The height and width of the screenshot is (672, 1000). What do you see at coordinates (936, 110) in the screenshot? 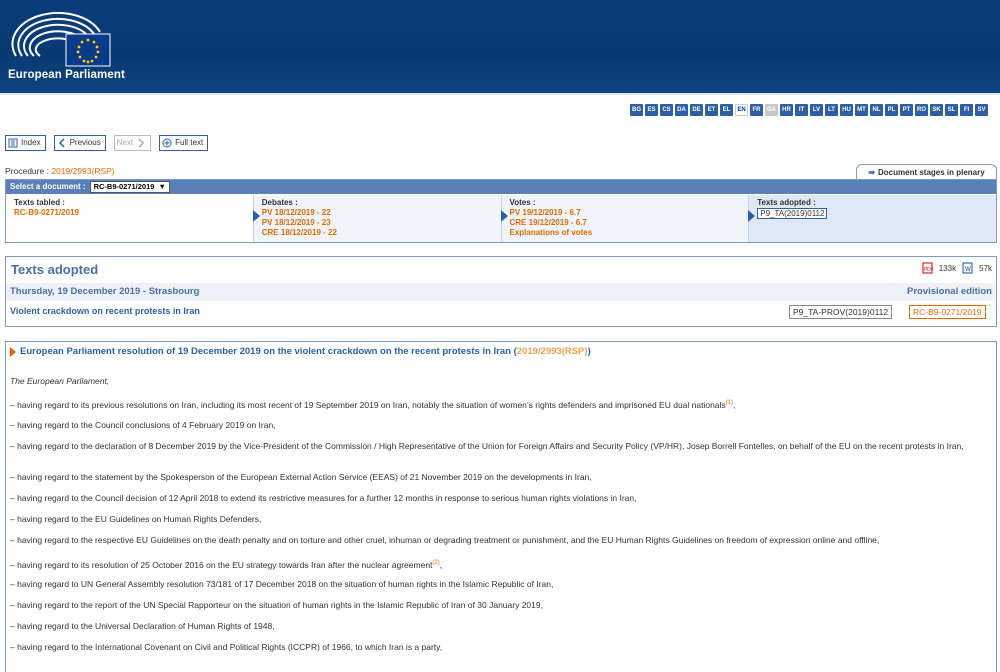
I see `language-sk: SK` at bounding box center [936, 110].